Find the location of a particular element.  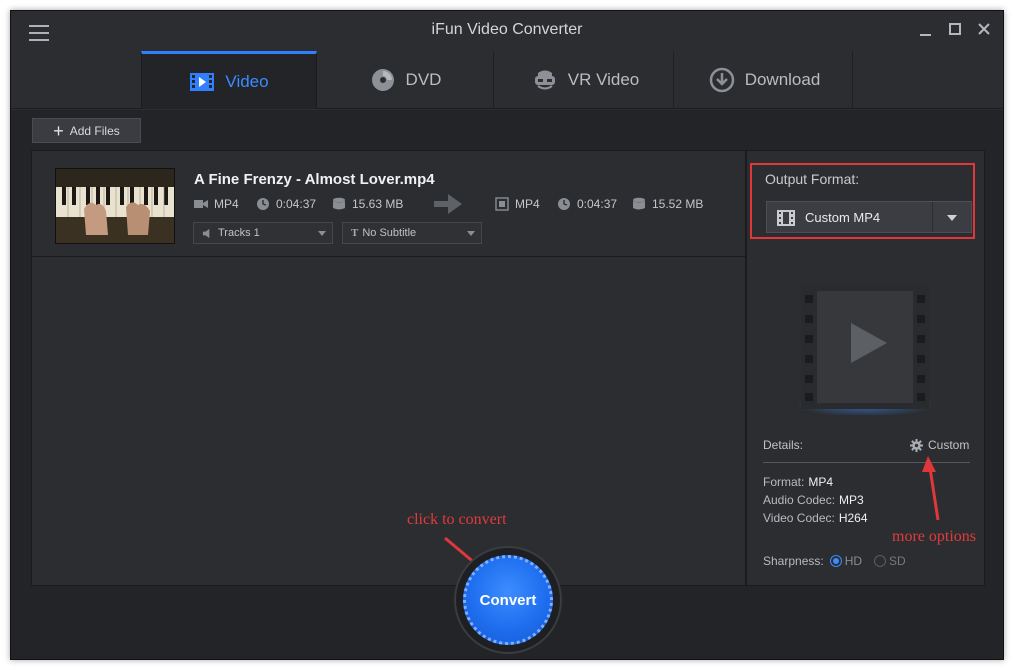

app-title: iFun Video Converter is located at coordinates (507, 29).